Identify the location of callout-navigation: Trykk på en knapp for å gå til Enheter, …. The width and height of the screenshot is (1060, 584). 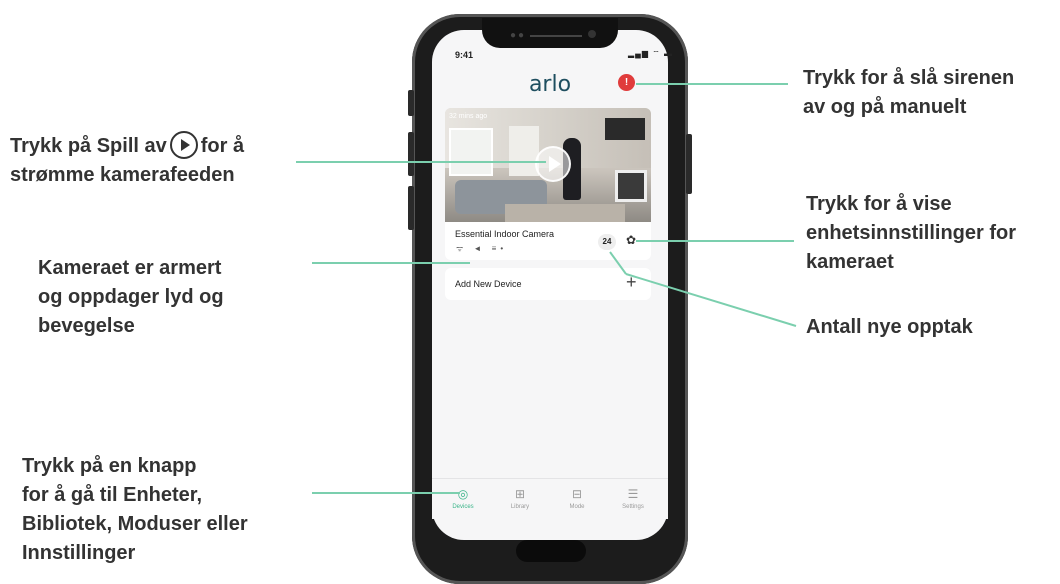
(135, 510).